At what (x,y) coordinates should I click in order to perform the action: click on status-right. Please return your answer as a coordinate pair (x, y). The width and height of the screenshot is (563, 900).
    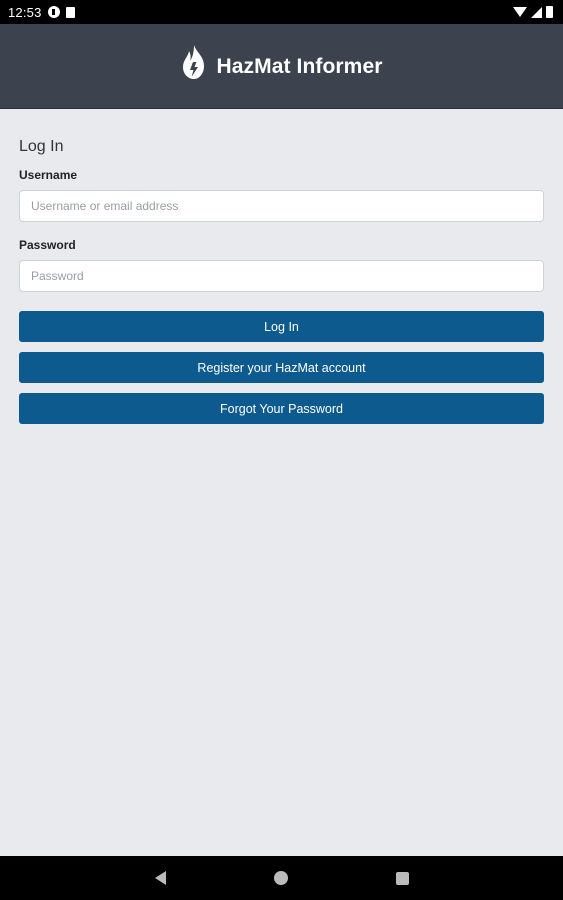
    Looking at the image, I should click on (533, 12).